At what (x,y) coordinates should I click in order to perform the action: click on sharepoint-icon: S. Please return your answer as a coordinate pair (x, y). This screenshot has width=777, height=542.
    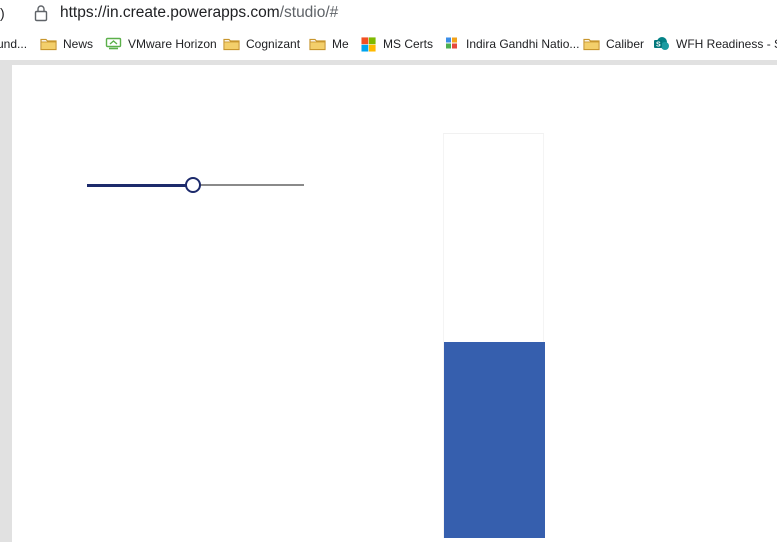
    Looking at the image, I should click on (661, 43).